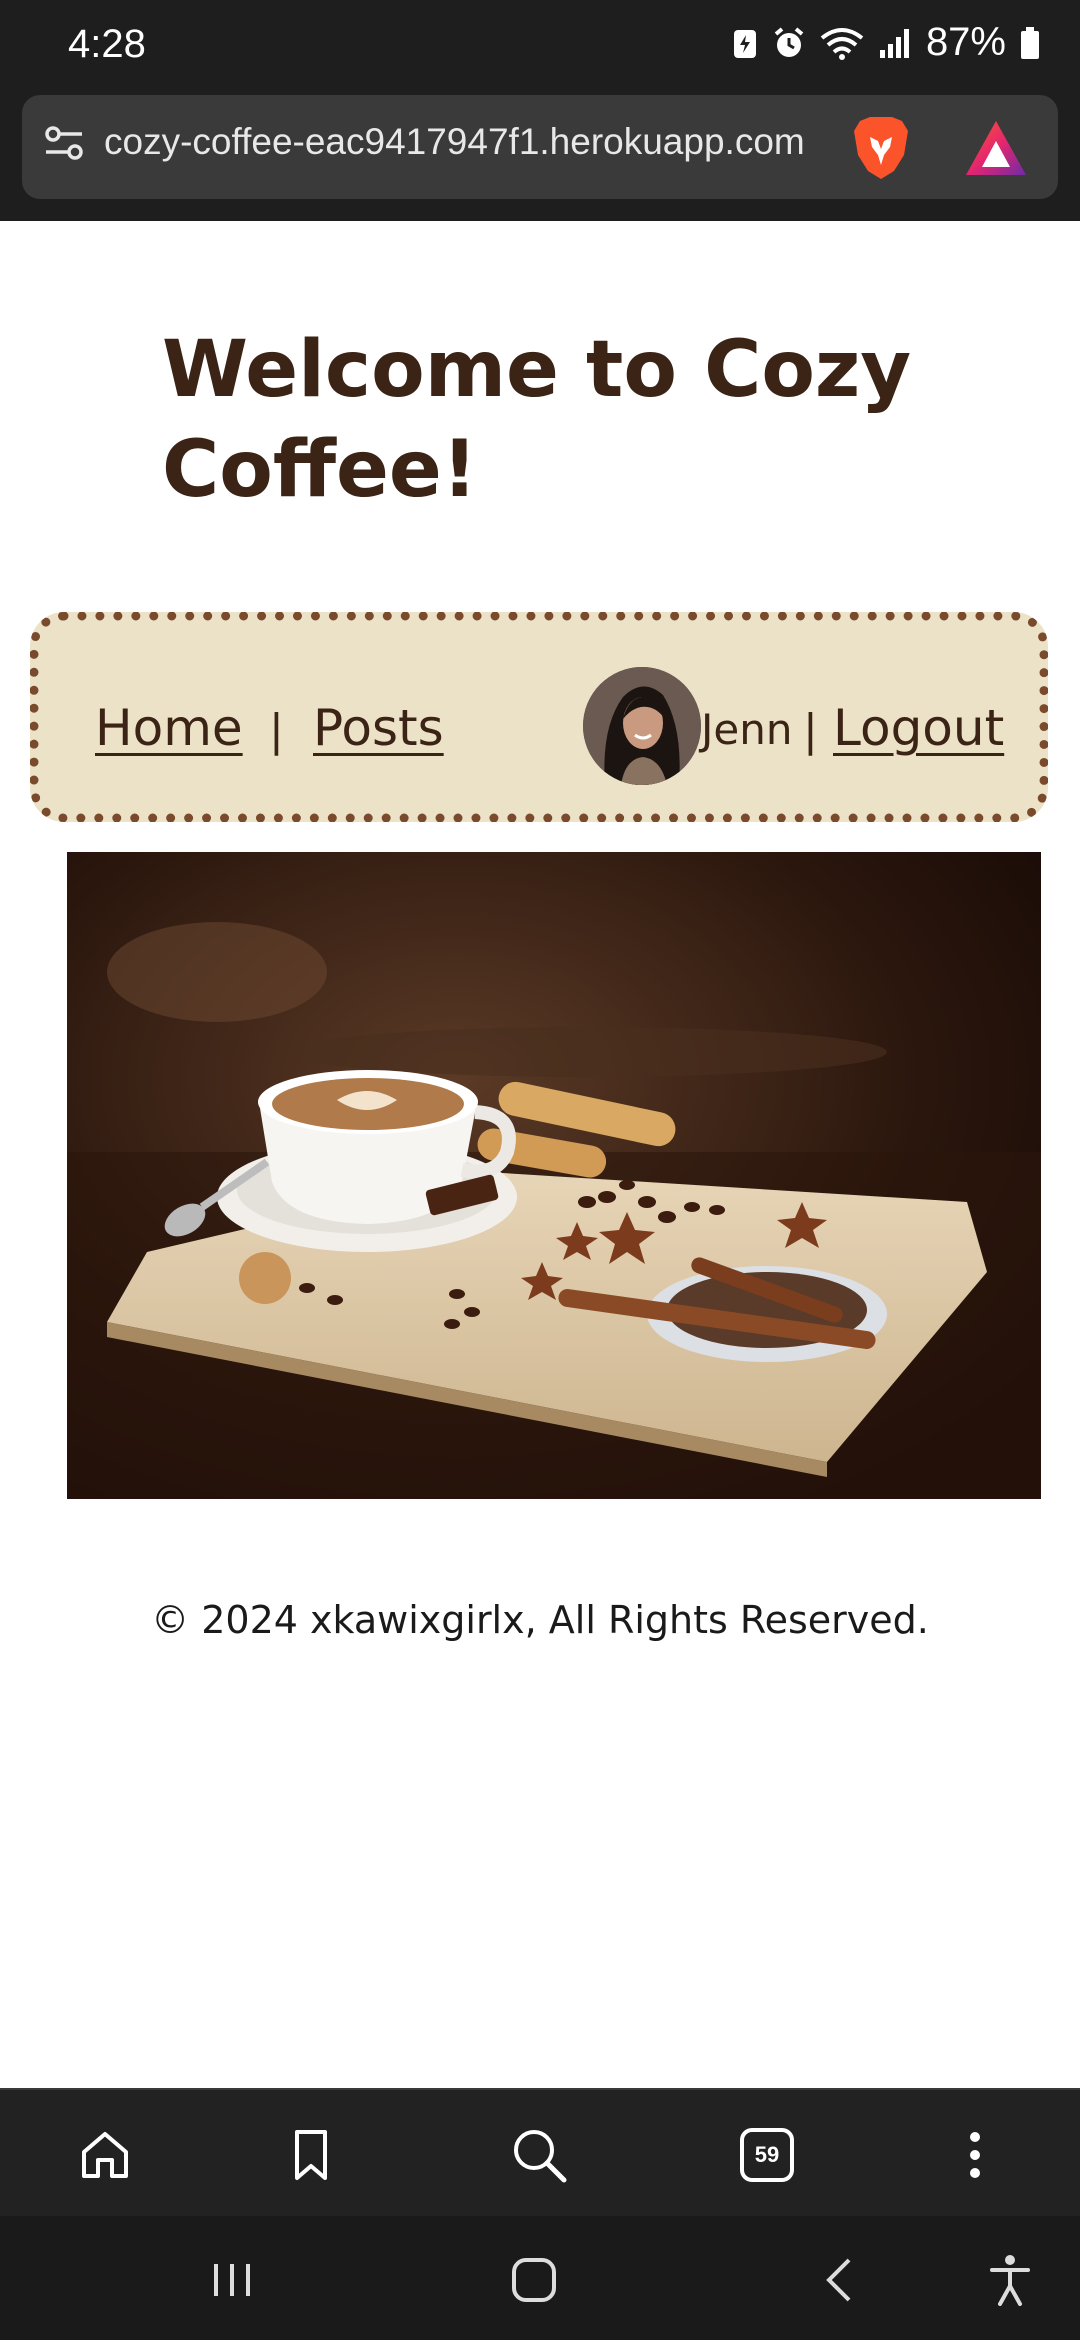 This screenshot has width=1080, height=2340. What do you see at coordinates (996, 148) in the screenshot?
I see `brave-rewards-icon` at bounding box center [996, 148].